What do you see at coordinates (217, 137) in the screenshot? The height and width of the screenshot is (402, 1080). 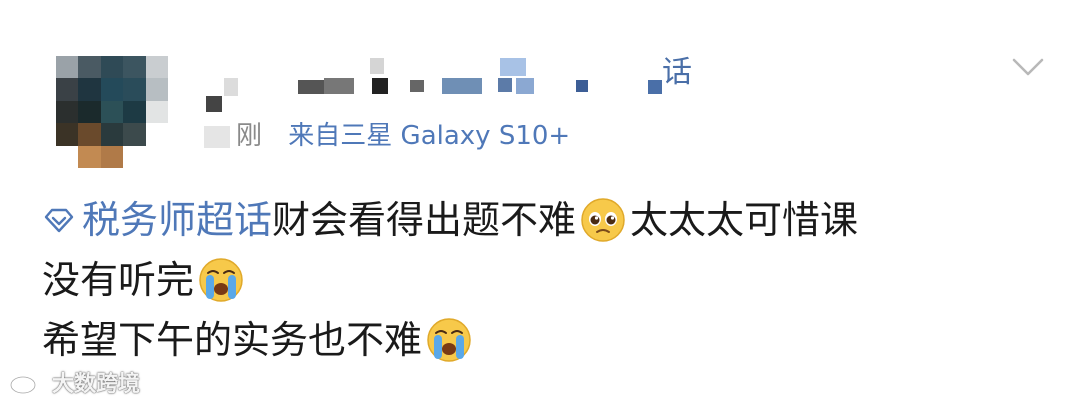 I see `time-mask` at bounding box center [217, 137].